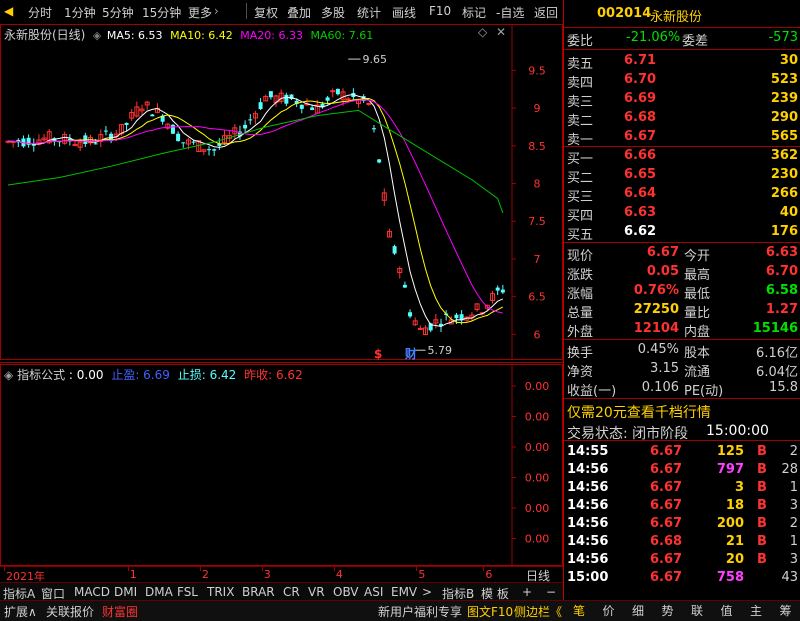  What do you see at coordinates (125, 592) in the screenshot?
I see `tab-dmi: DMI` at bounding box center [125, 592].